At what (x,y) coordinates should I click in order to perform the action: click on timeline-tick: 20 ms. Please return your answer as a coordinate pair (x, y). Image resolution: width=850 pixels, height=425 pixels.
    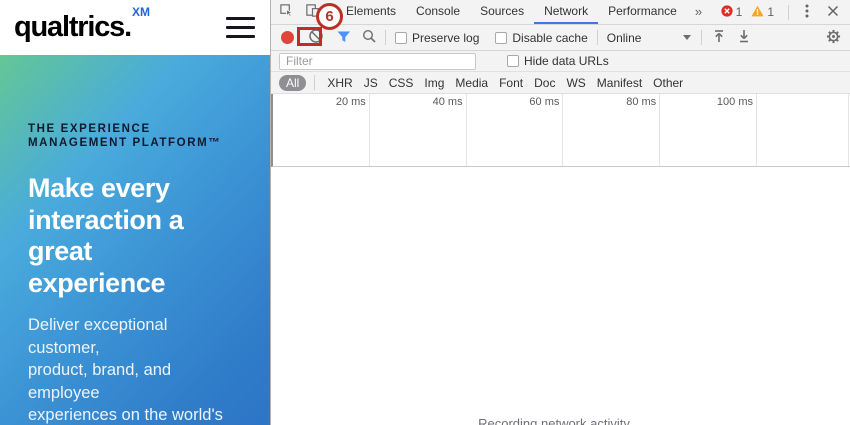
    Looking at the image, I should click on (321, 130).